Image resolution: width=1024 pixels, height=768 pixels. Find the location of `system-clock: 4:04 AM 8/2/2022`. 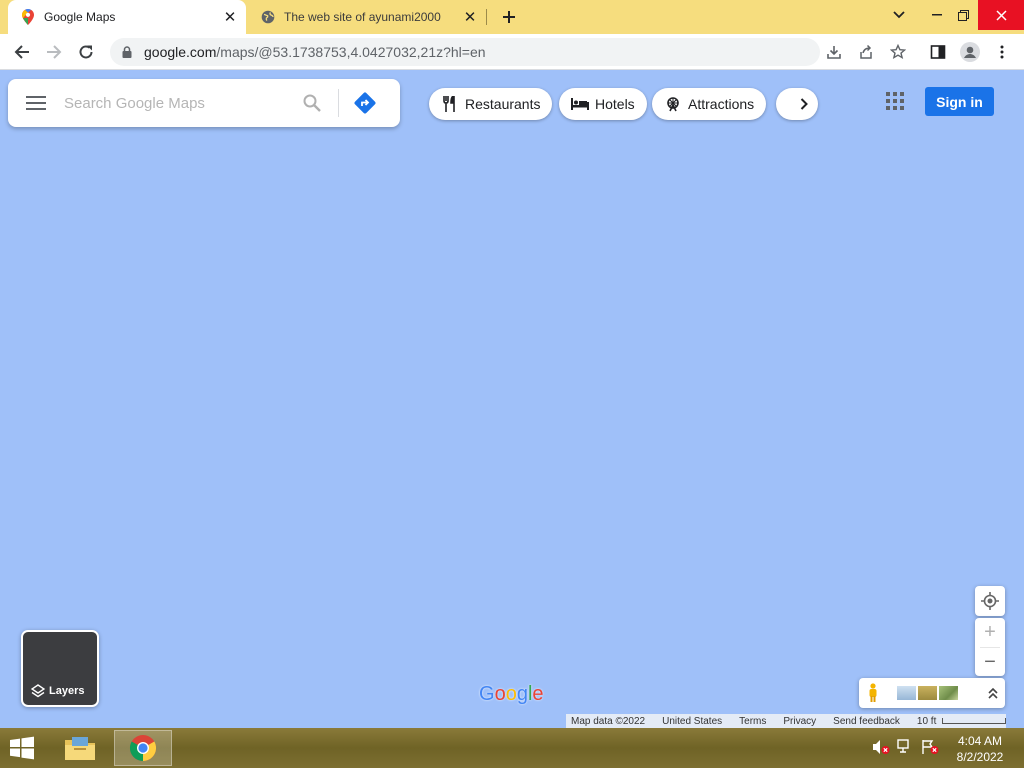

system-clock: 4:04 AM 8/2/2022 is located at coordinates (980, 749).